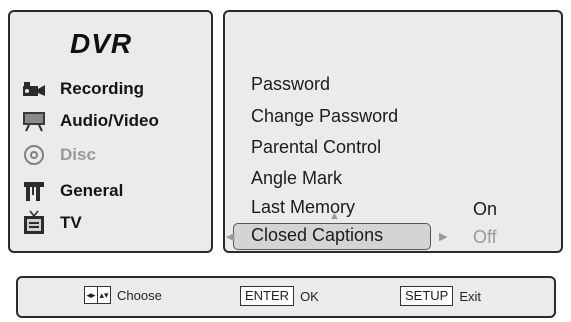 The width and height of the screenshot is (571, 322). I want to click on up-down-arrows-icon: ▴▾, so click(103, 295).